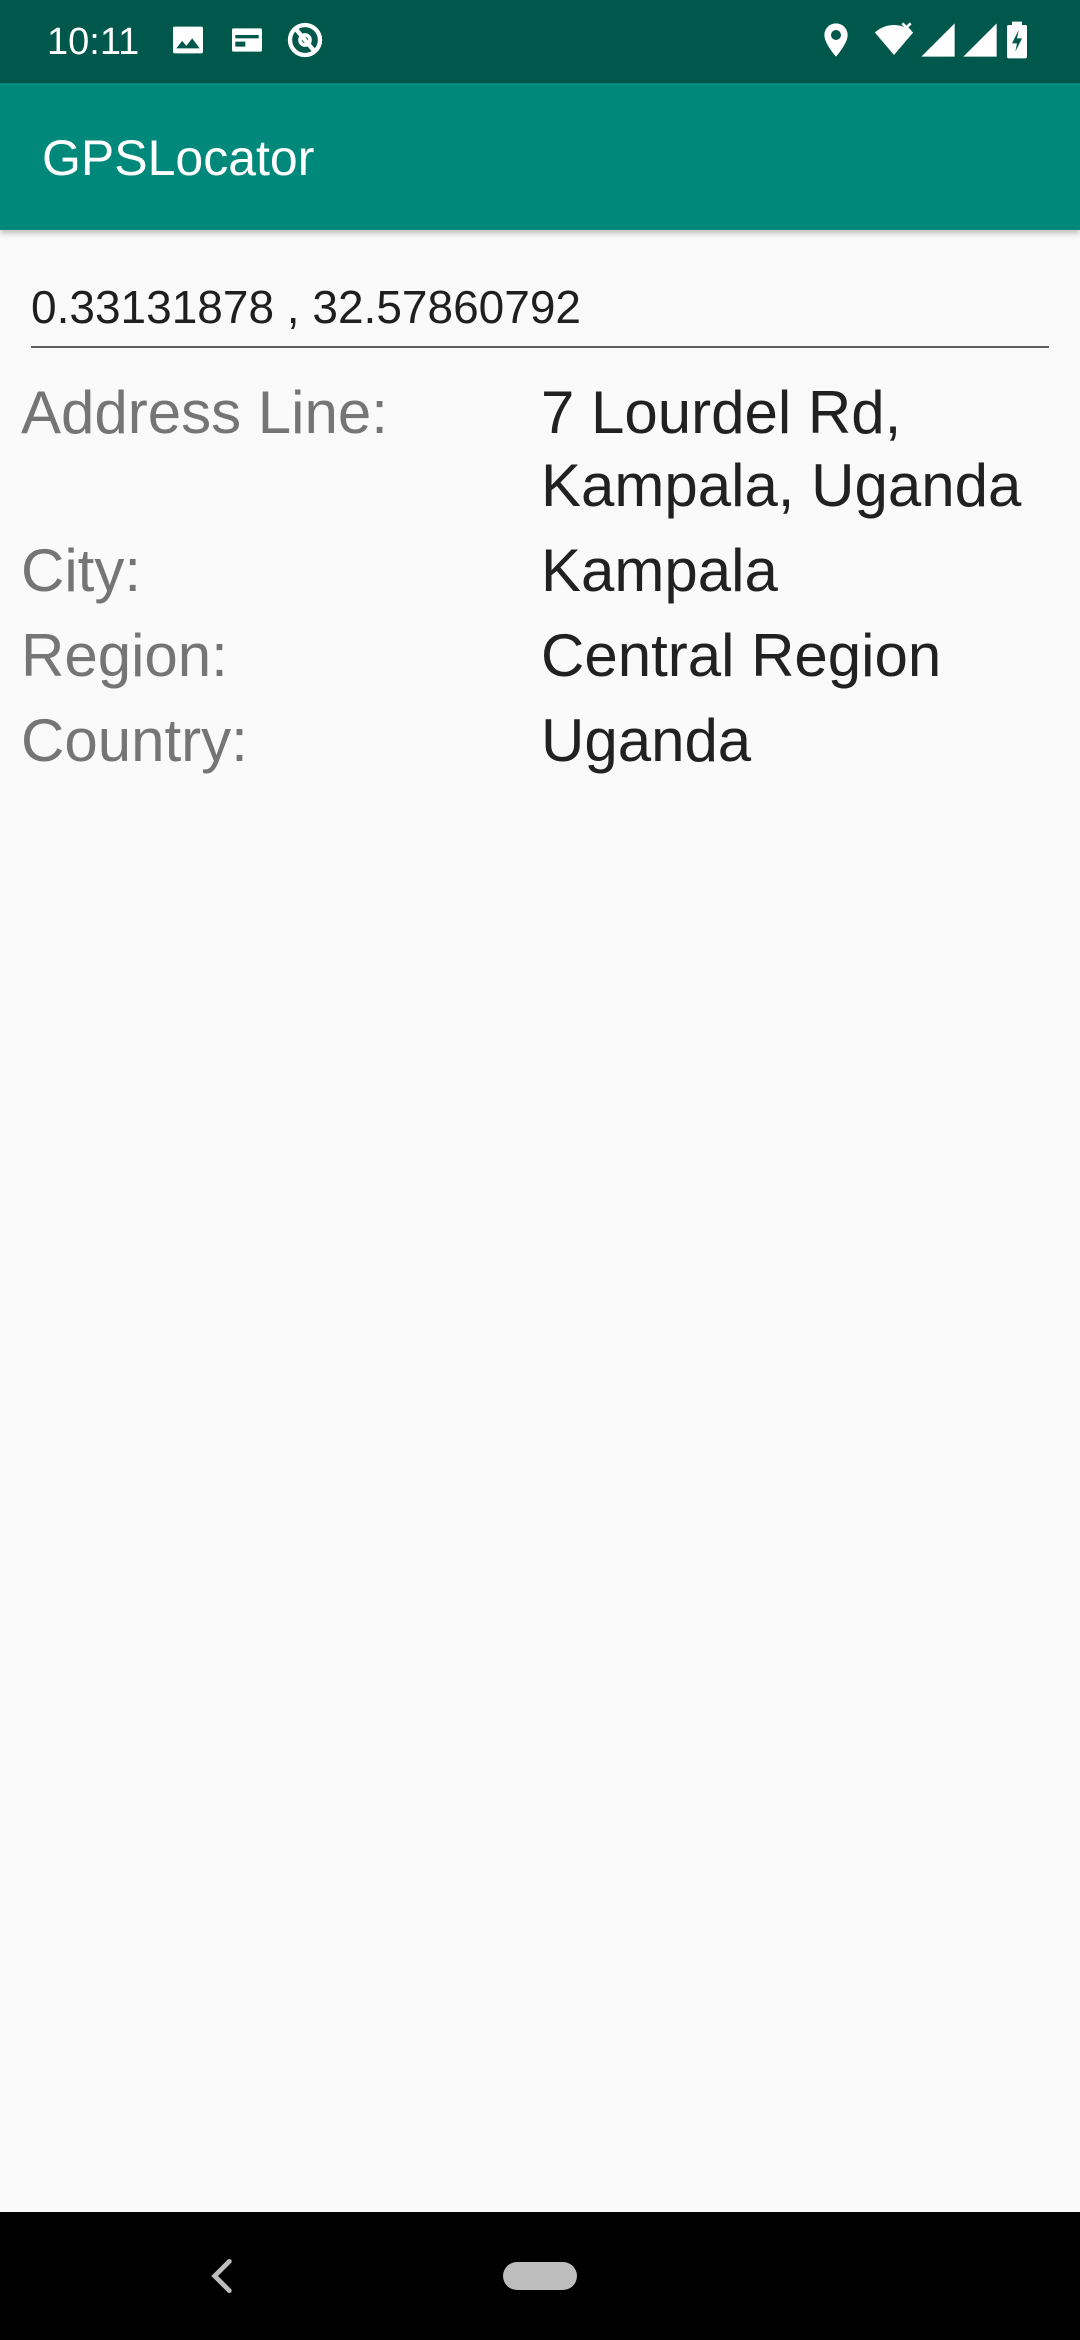 Image resolution: width=1080 pixels, height=2340 pixels. Describe the element at coordinates (1017, 40) in the screenshot. I see `battery-charging-icon` at that location.